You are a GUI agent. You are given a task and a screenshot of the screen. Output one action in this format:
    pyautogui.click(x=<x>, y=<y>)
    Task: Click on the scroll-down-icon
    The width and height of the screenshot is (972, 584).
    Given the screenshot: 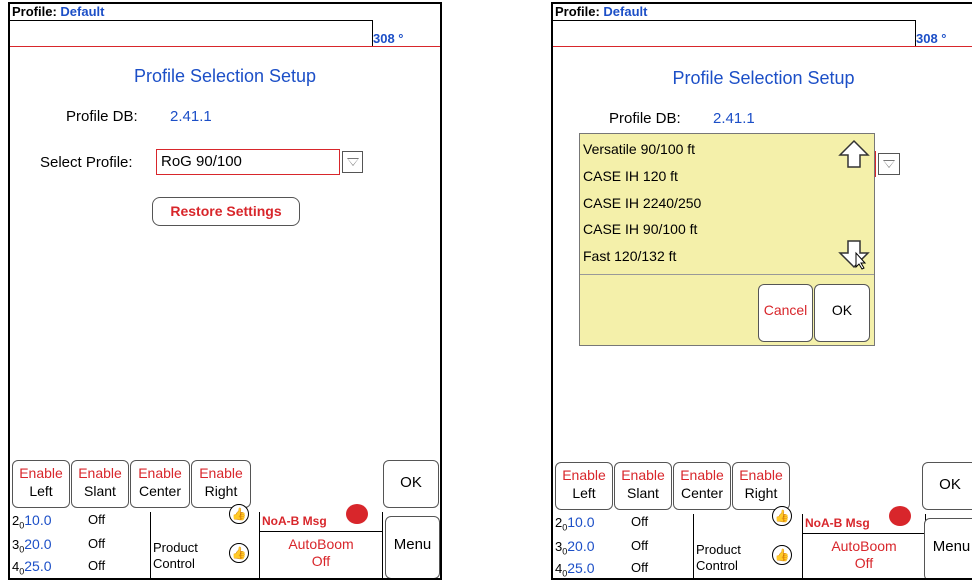 What is the action you would take?
    pyautogui.click(x=854, y=255)
    